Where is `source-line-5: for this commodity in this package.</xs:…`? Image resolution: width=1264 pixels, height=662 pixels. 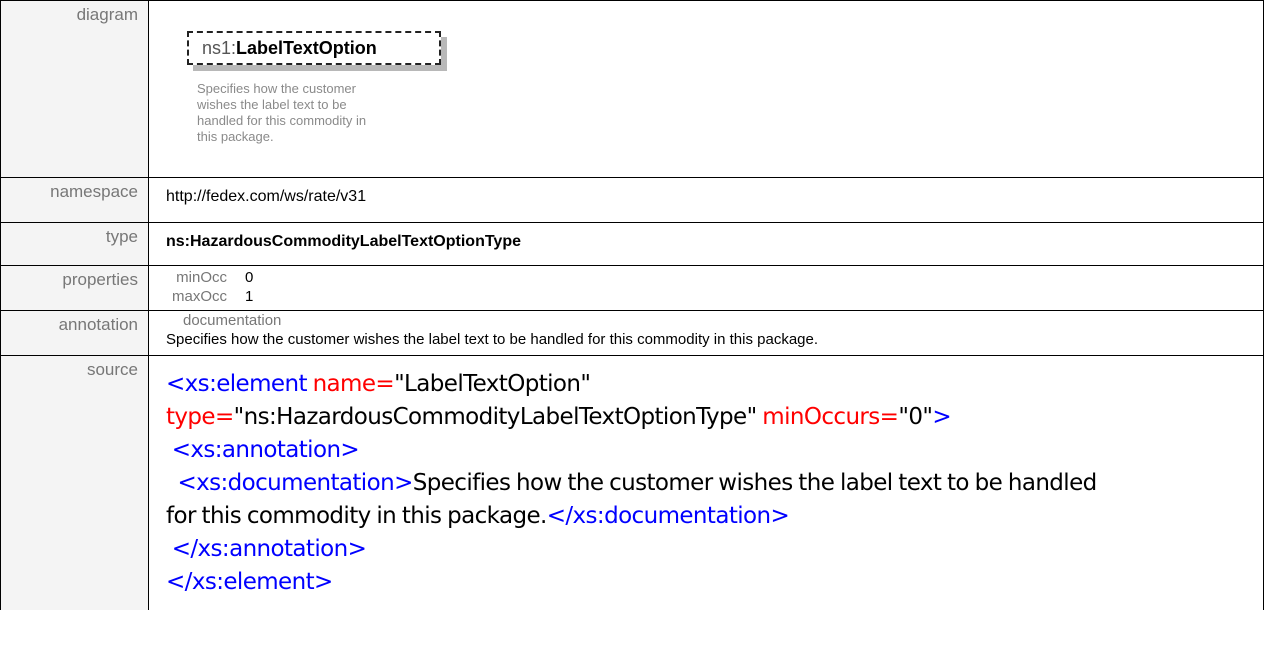 source-line-5: for this commodity in this package.</xs:… is located at coordinates (478, 516).